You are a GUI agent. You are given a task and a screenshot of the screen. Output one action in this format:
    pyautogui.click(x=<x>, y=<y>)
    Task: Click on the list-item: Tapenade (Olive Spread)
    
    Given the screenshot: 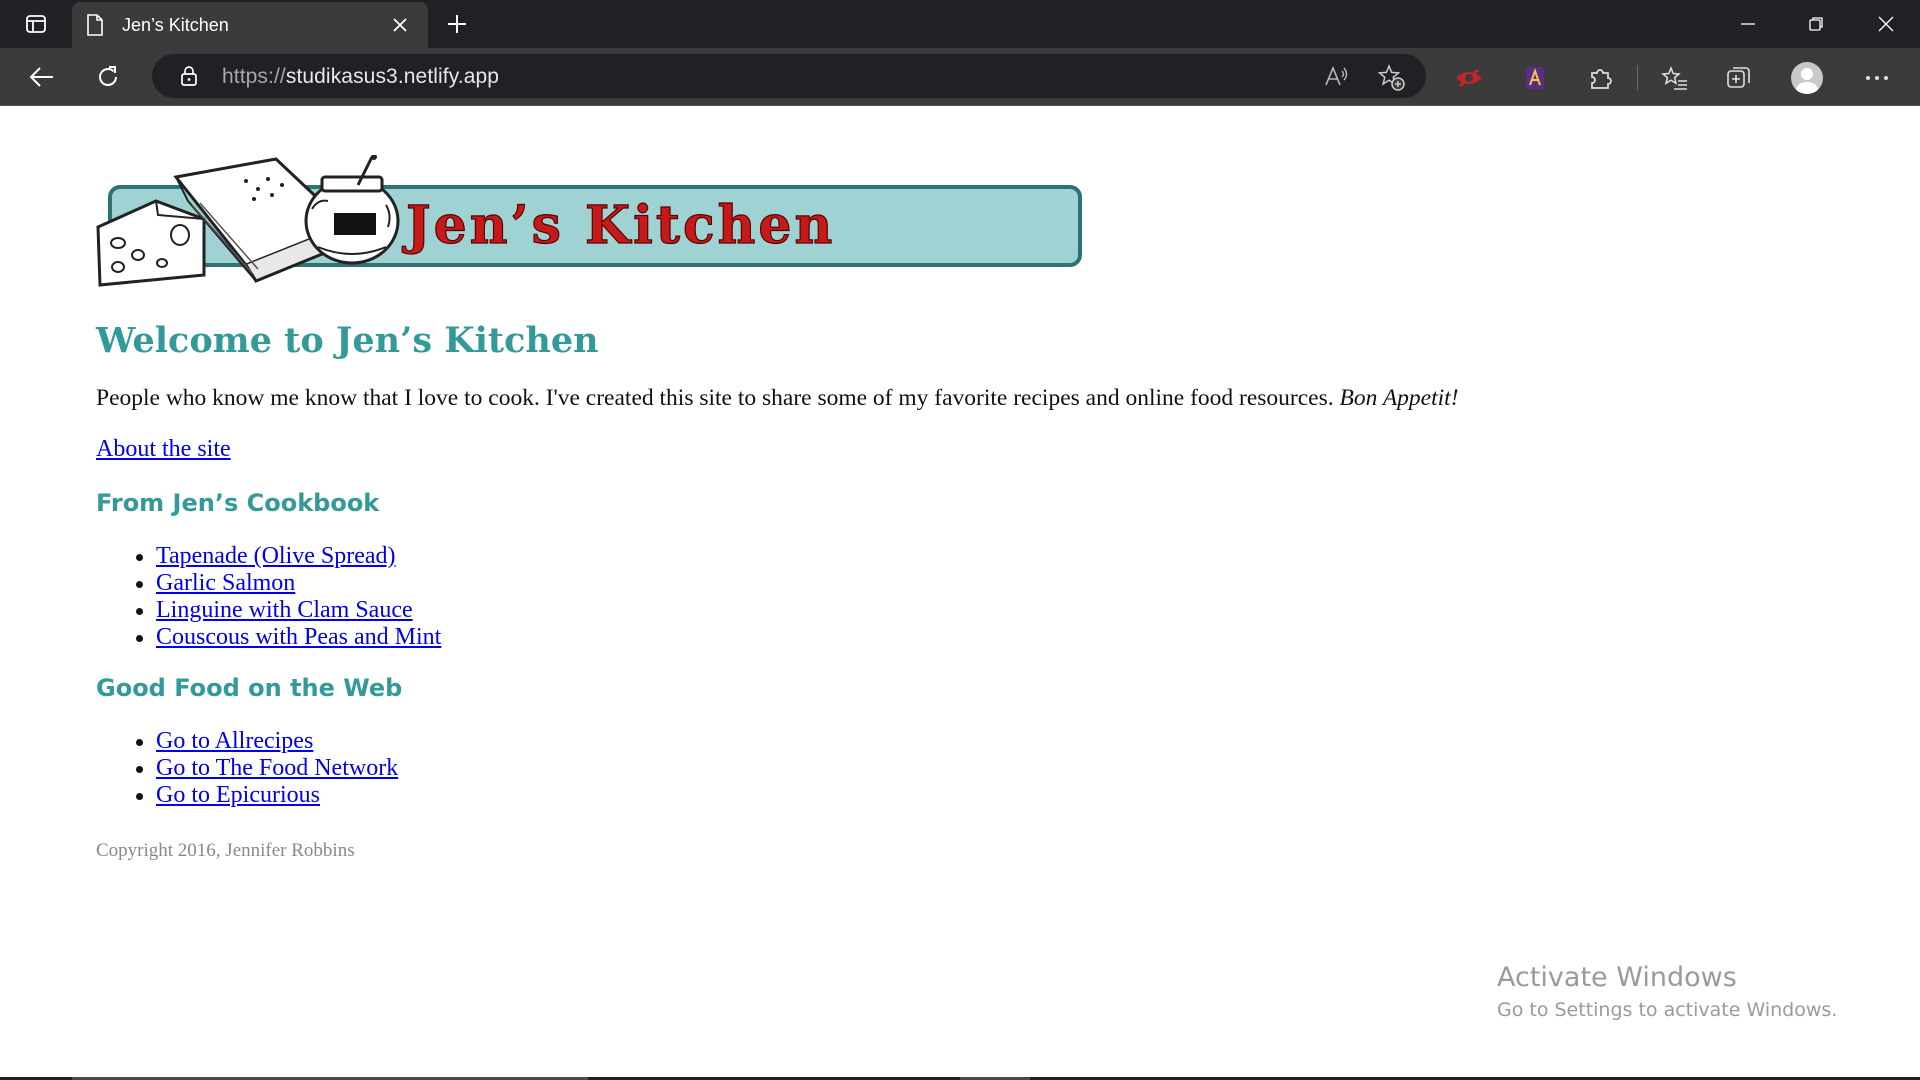 What is the action you would take?
    pyautogui.click(x=288, y=556)
    